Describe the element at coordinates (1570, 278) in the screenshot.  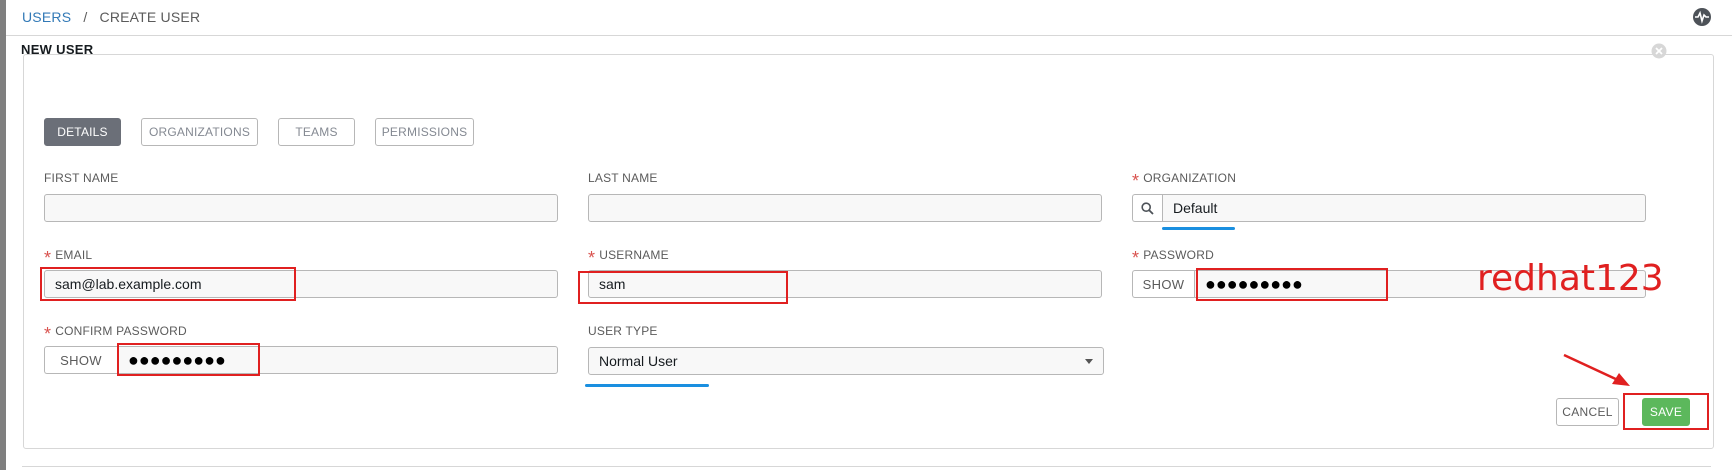
I see `annotation-password-note: redhat123` at that location.